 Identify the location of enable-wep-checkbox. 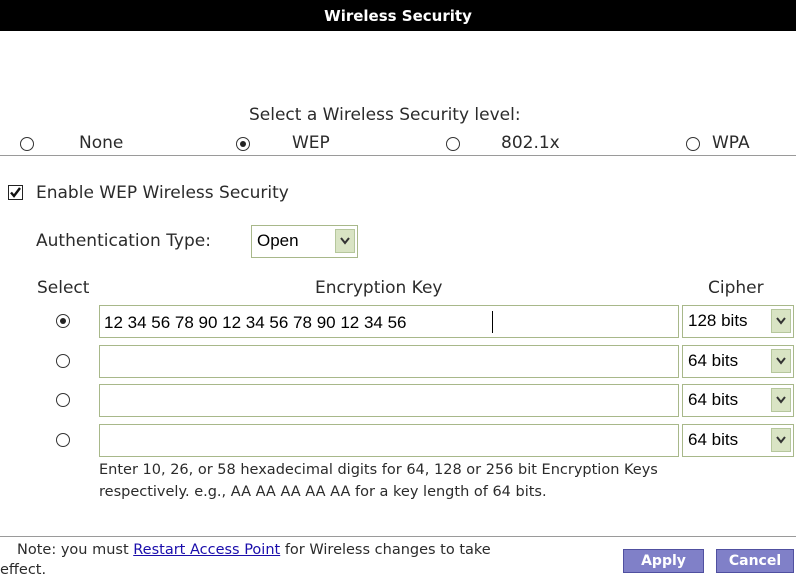
(15, 192).